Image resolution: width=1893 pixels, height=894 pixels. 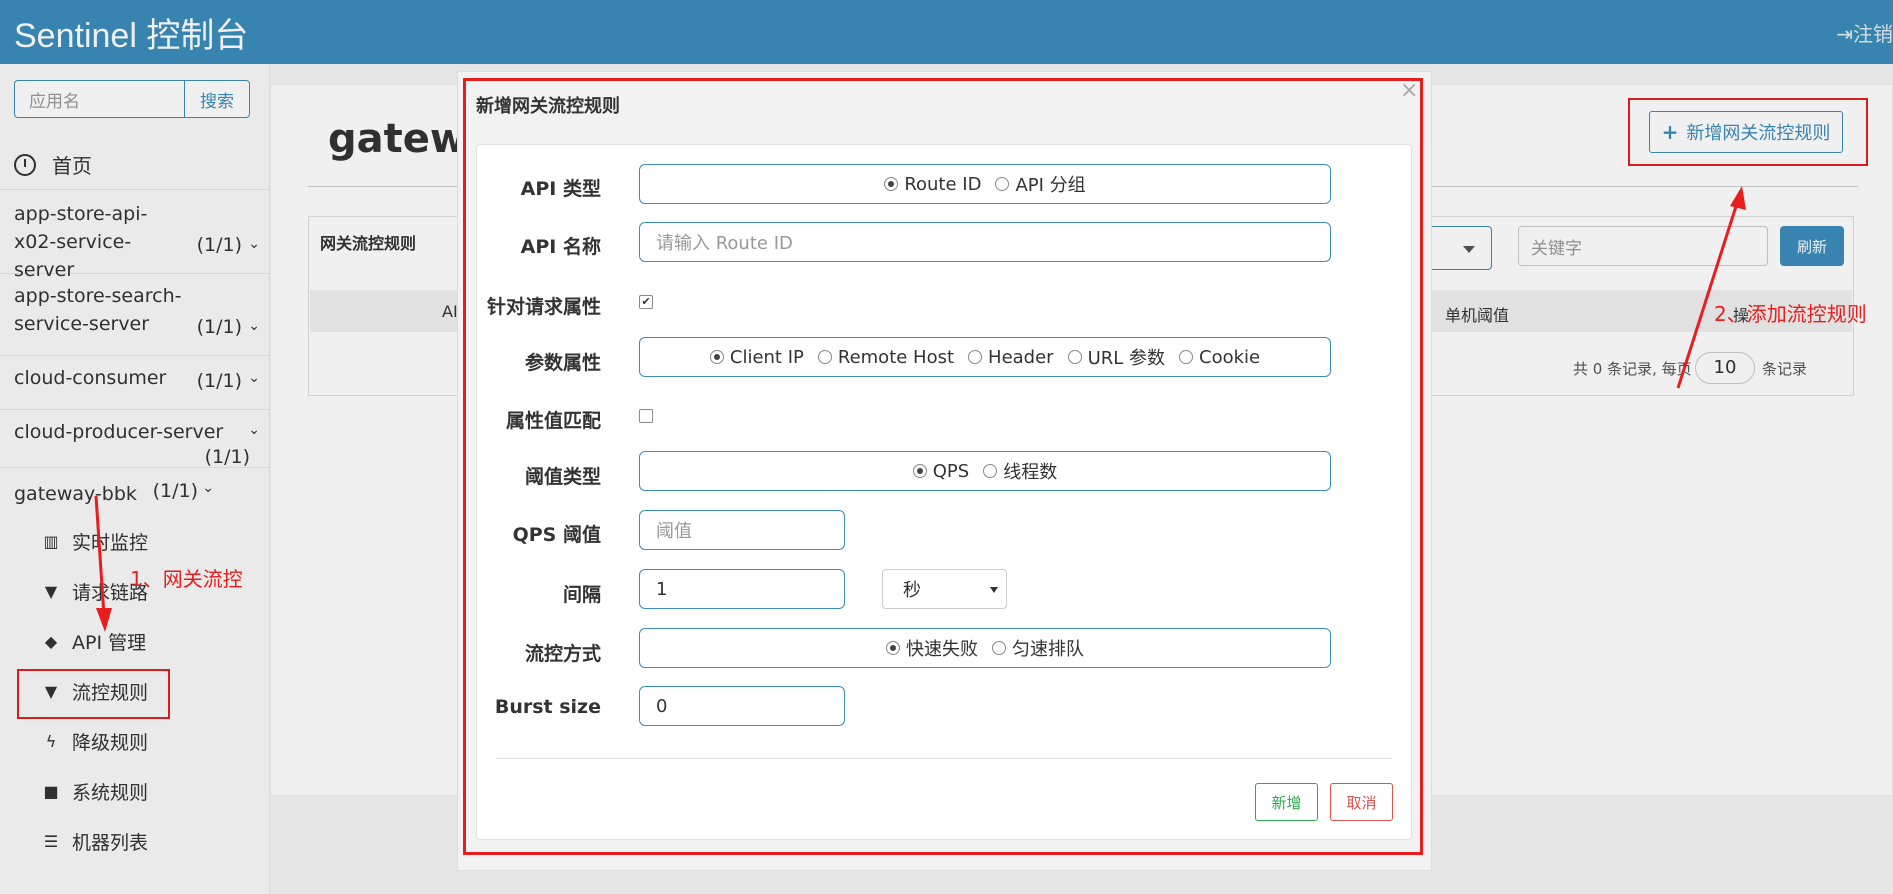 I want to click on annotation-step1: 1、网关流控, so click(x=186, y=579).